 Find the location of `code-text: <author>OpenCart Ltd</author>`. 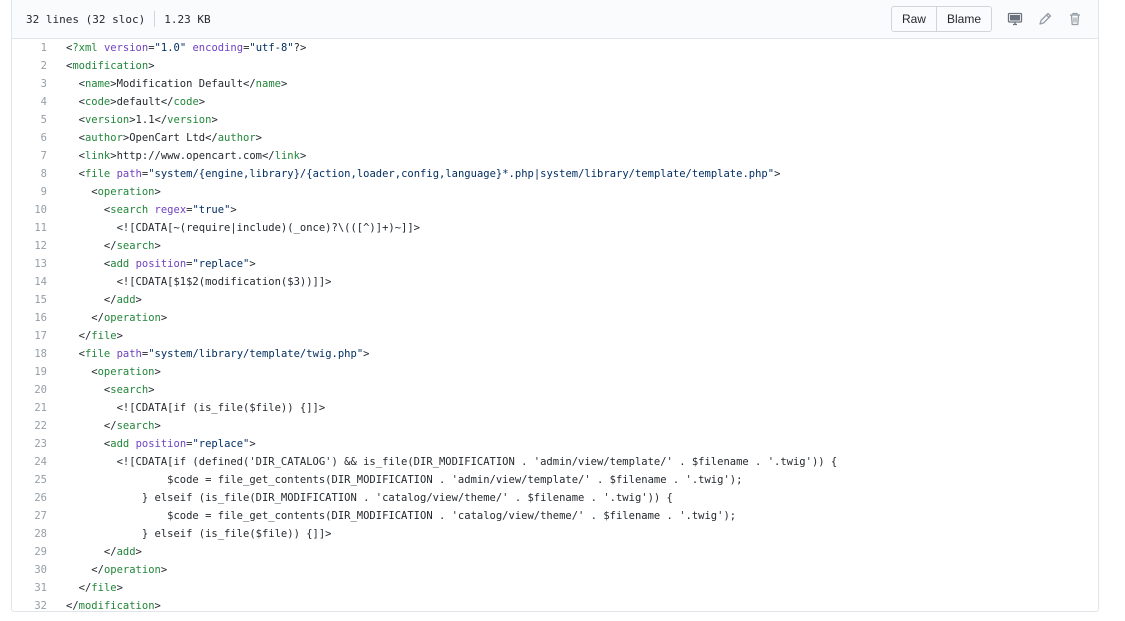

code-text: <author>OpenCart Ltd</author> is located at coordinates (164, 138).